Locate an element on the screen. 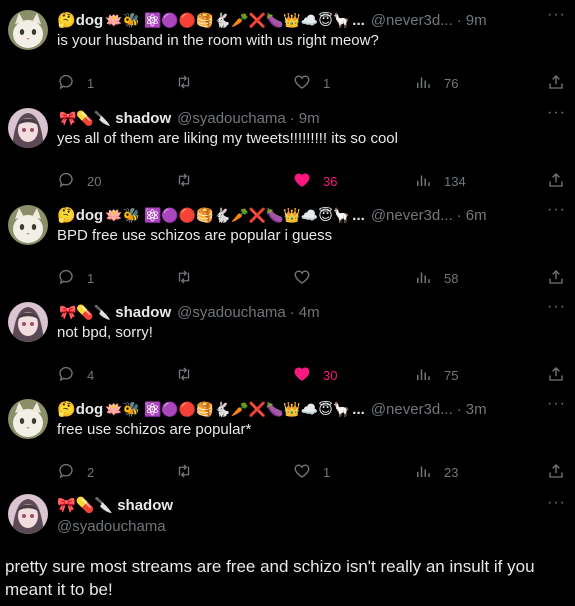 The width and height of the screenshot is (575, 606). name-emoji-lead: 🤔 is located at coordinates (66, 20).